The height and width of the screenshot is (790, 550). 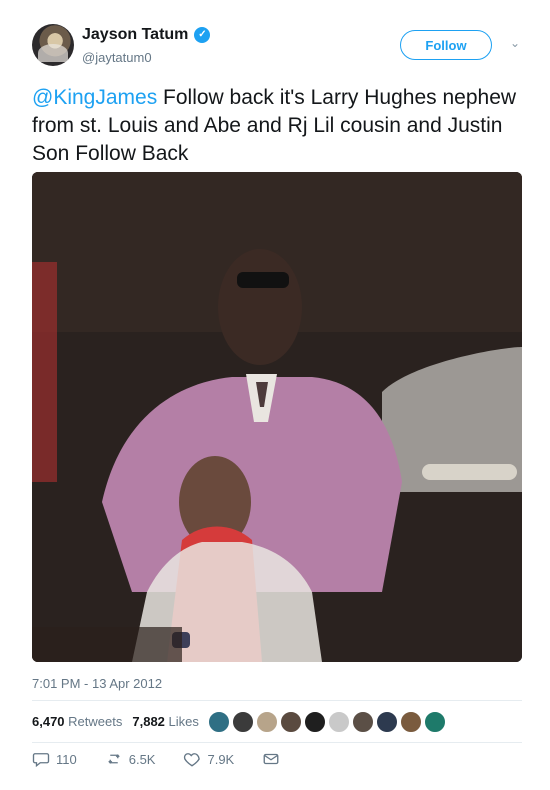 I want to click on like-count: 7.9K, so click(x=221, y=759).